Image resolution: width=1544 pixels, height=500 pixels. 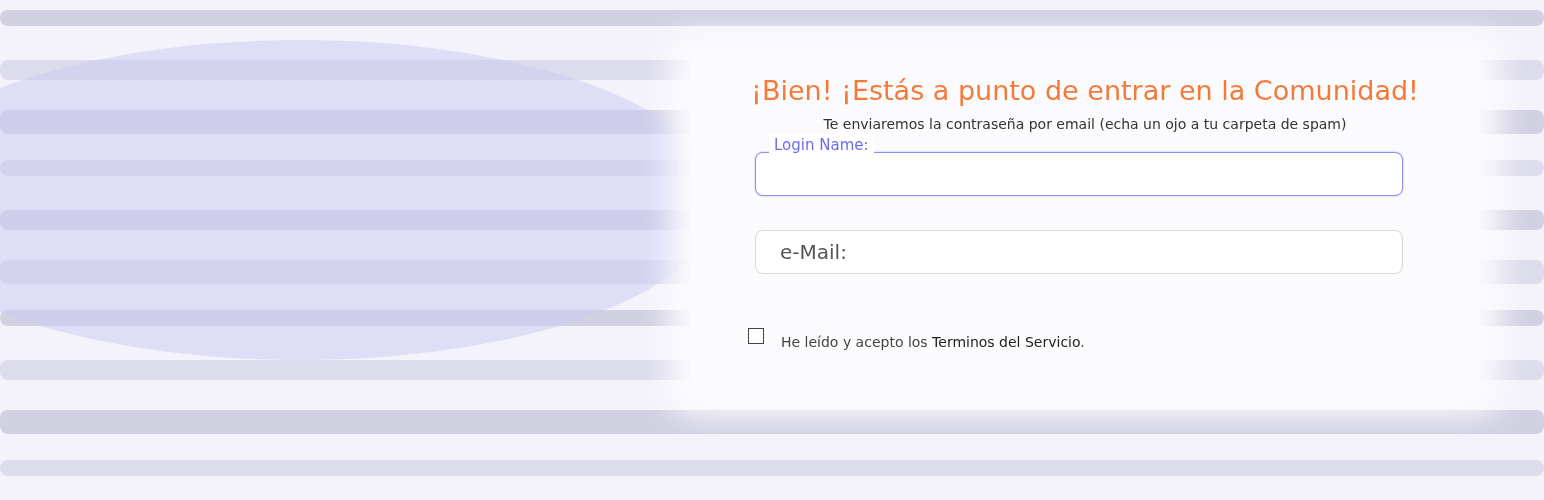 What do you see at coordinates (821, 145) in the screenshot?
I see `field-label: Login Name:` at bounding box center [821, 145].